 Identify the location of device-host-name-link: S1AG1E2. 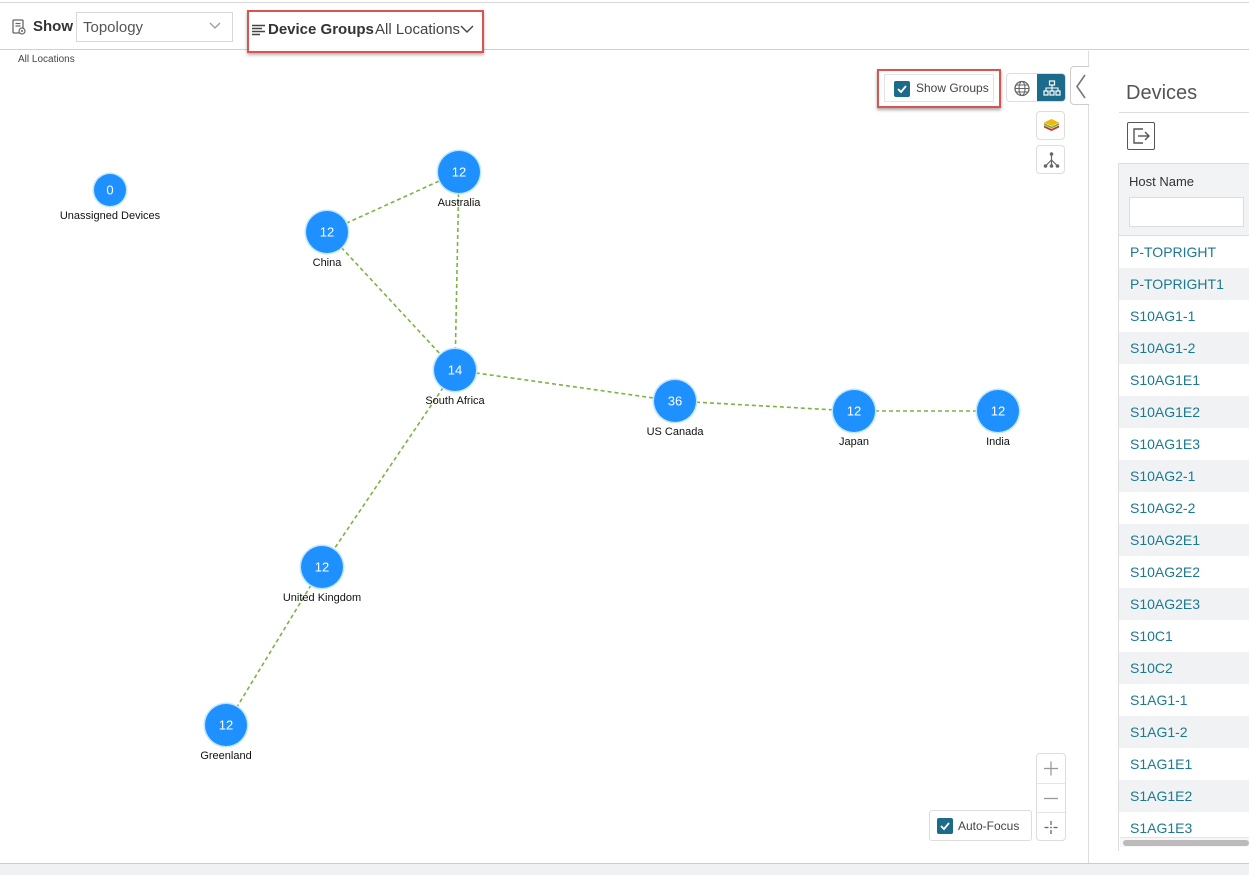
(1161, 796).